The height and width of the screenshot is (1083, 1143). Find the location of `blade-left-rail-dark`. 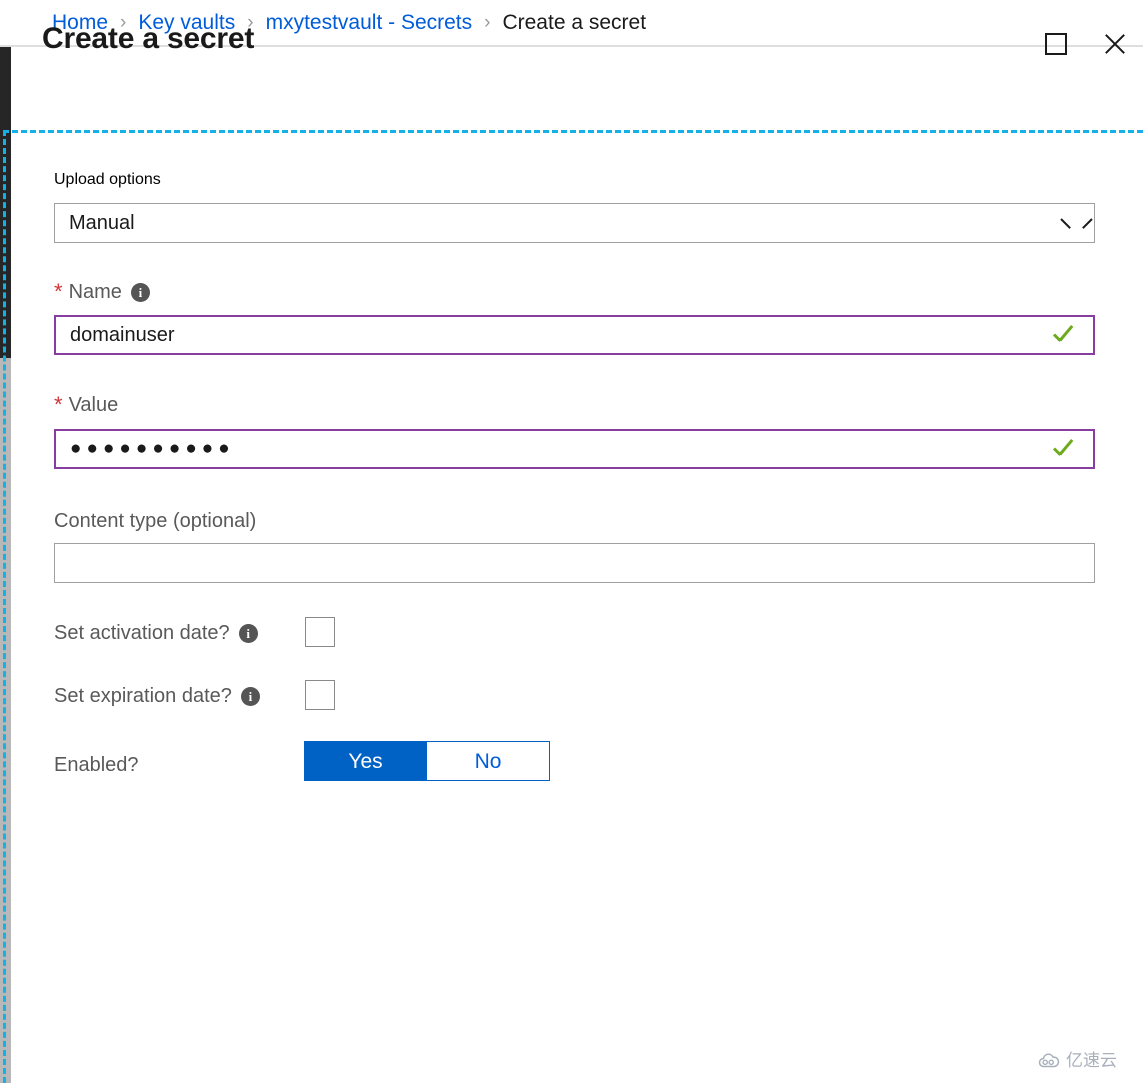

blade-left-rail-dark is located at coordinates (5, 202).